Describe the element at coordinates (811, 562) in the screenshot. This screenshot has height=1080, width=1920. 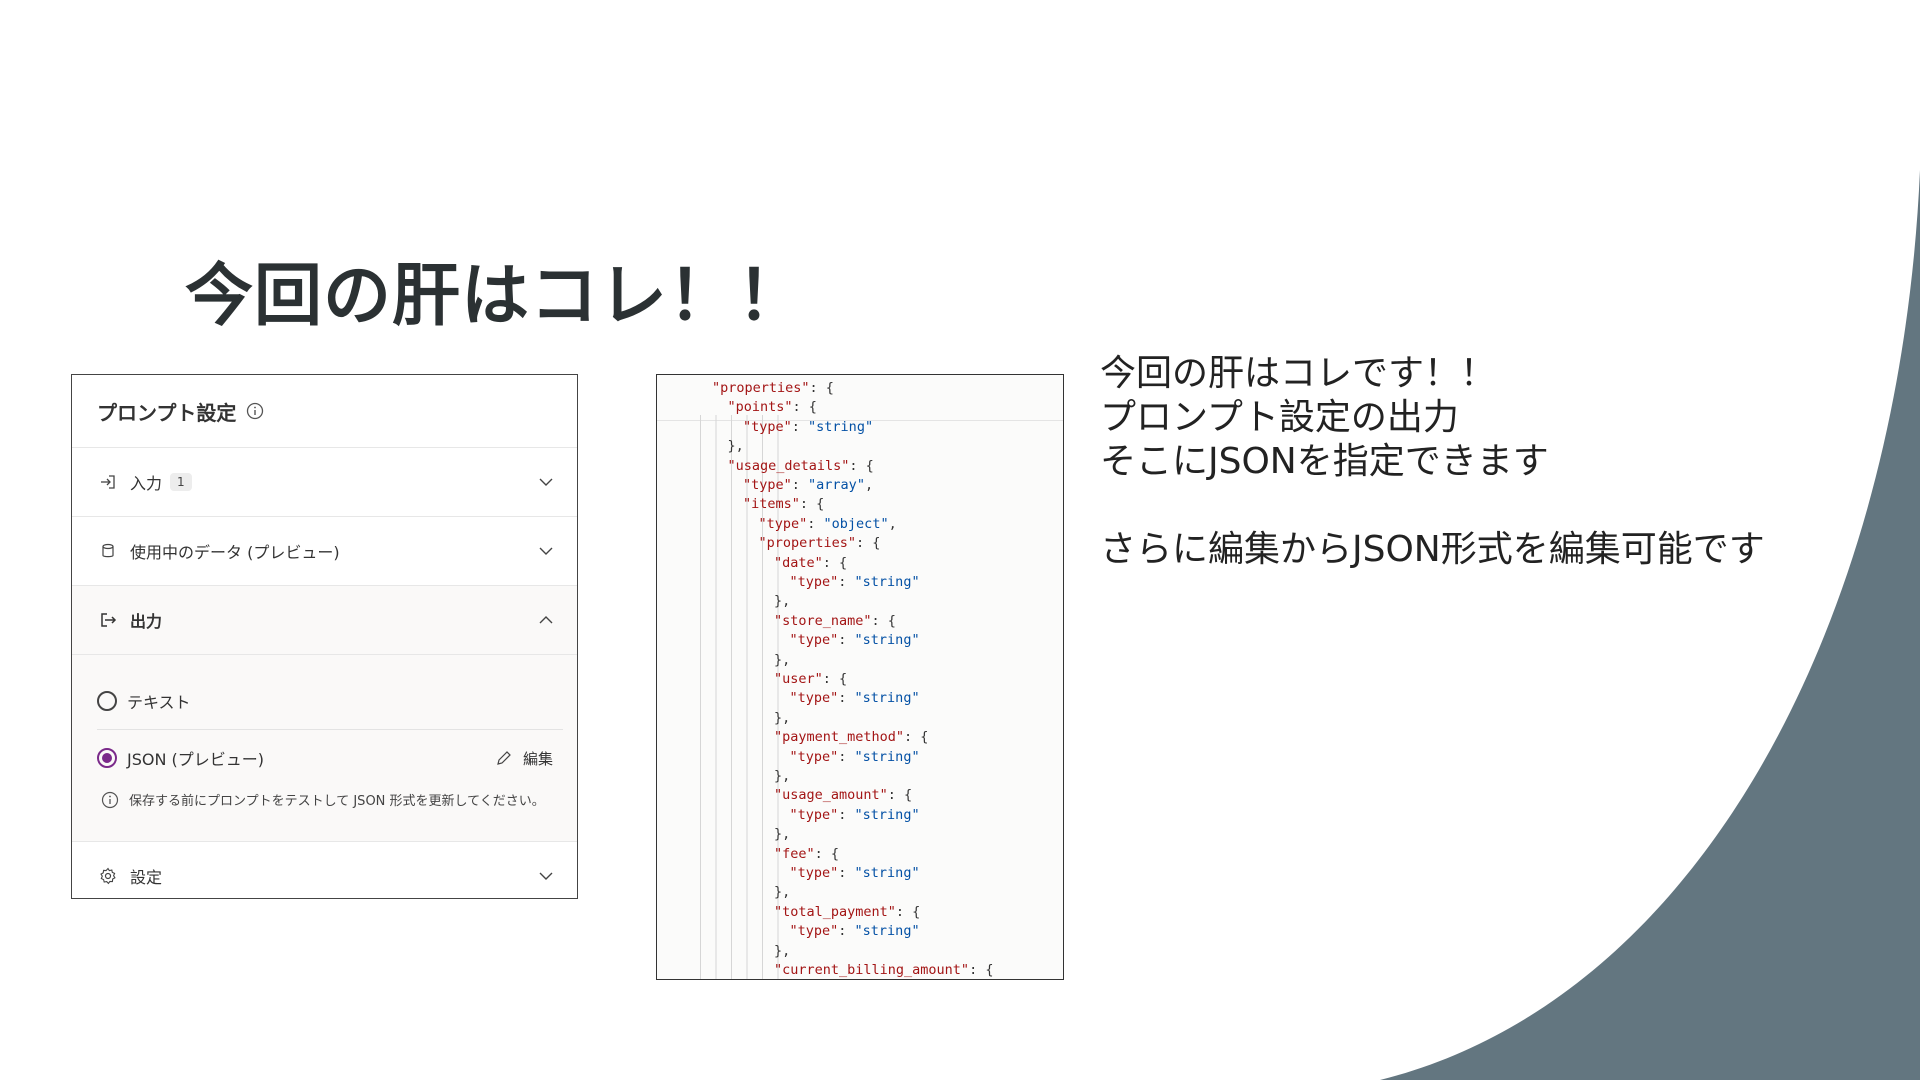
I see `code-line: "date": {` at that location.